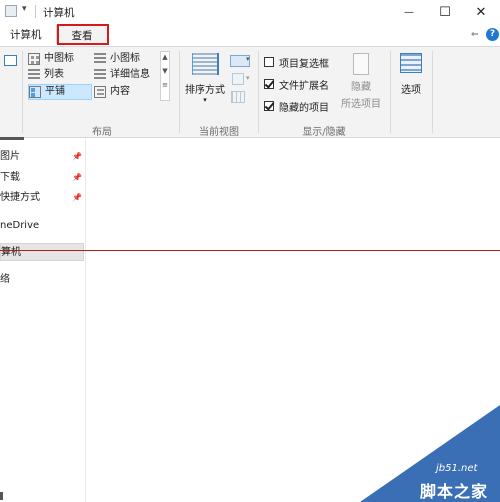 The image size is (500, 502). What do you see at coordinates (100, 92) in the screenshot?
I see `content-icon` at bounding box center [100, 92].